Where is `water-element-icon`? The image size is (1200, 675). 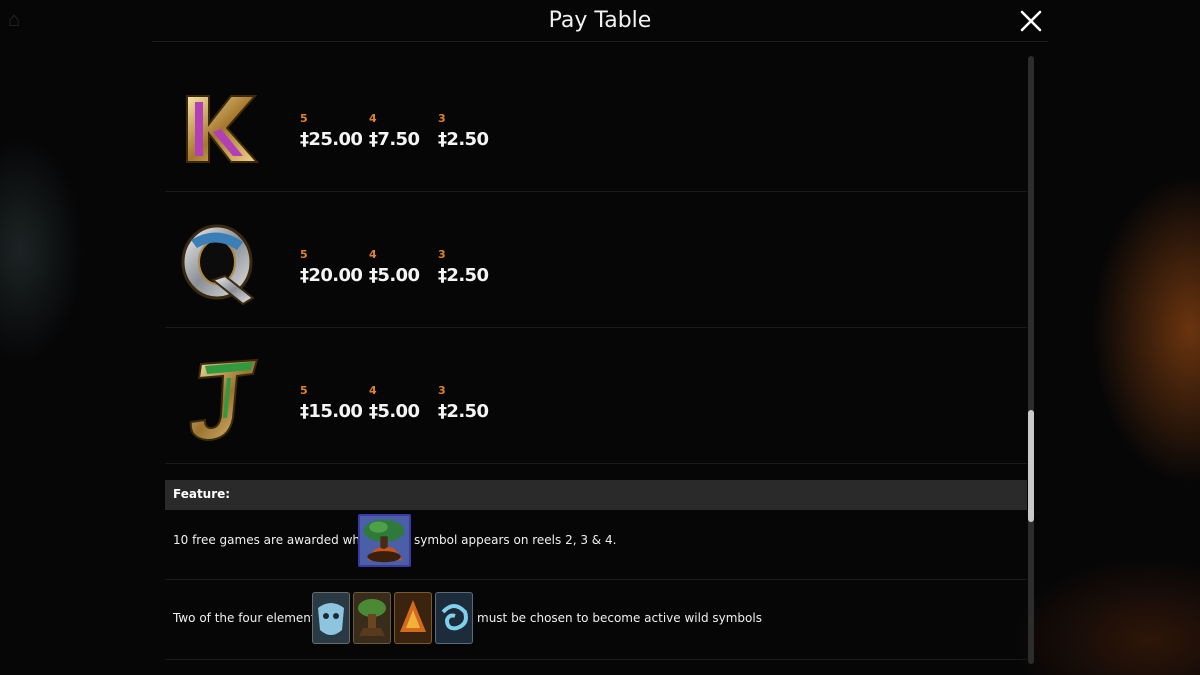 water-element-icon is located at coordinates (331, 618).